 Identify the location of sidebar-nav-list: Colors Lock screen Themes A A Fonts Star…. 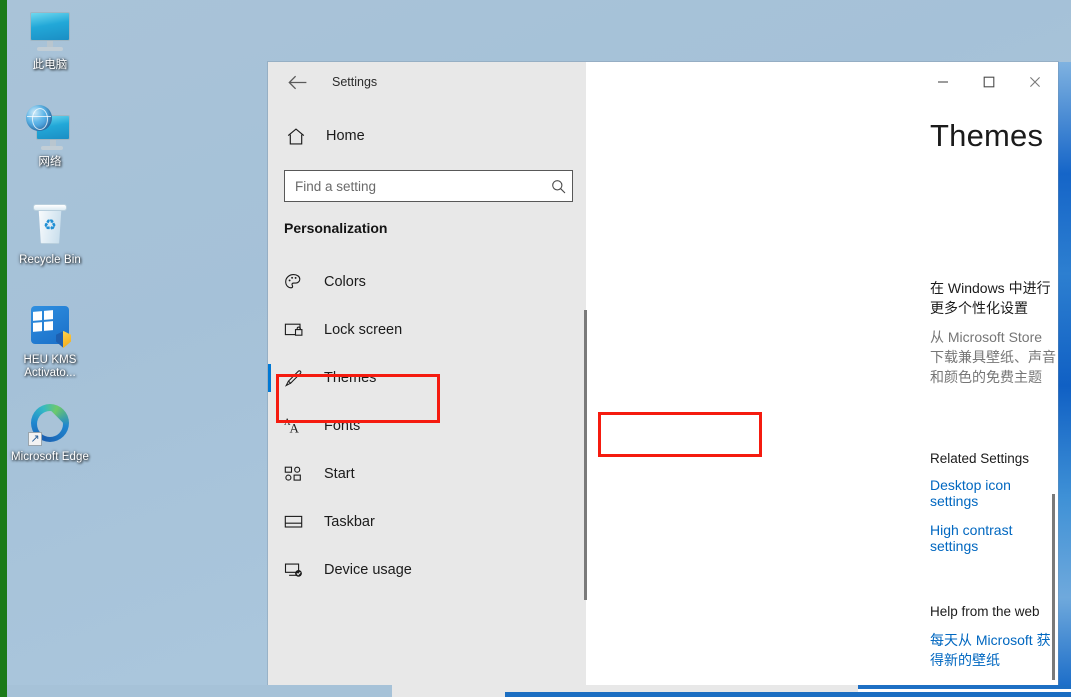
(427, 426).